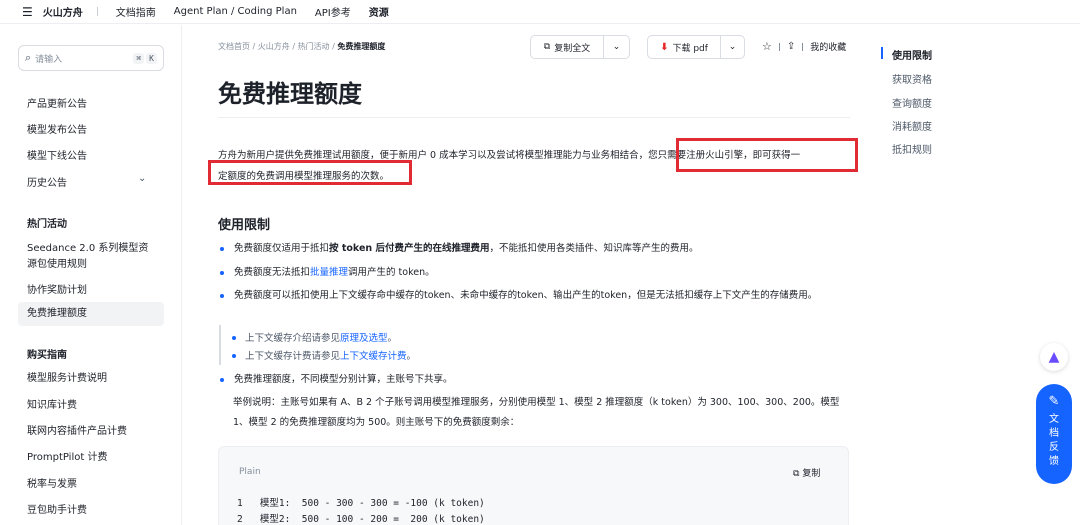  What do you see at coordinates (139, 58) in the screenshot?
I see `shortcut-cmd: ⌘` at bounding box center [139, 58].